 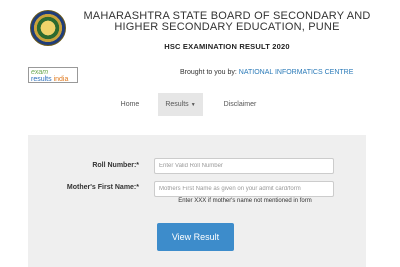 I want to click on brought-prefix: Brought to you by:, so click(x=208, y=72).